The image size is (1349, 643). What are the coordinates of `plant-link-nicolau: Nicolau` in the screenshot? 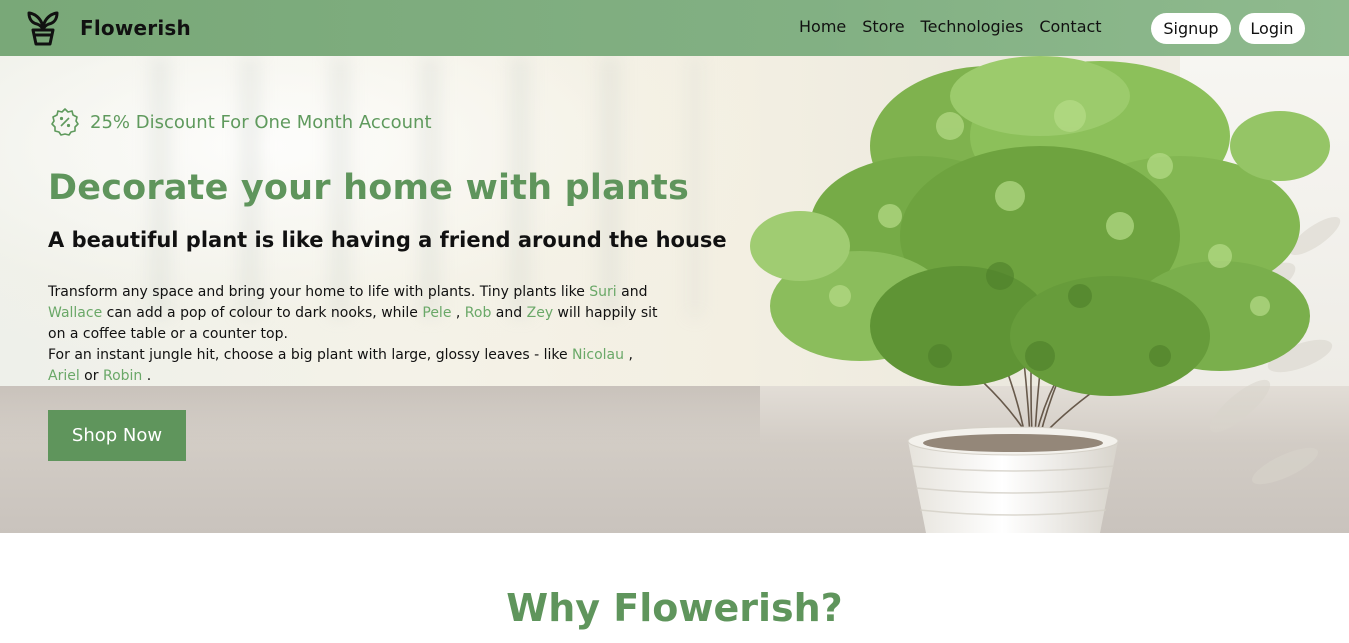 It's located at (598, 355).